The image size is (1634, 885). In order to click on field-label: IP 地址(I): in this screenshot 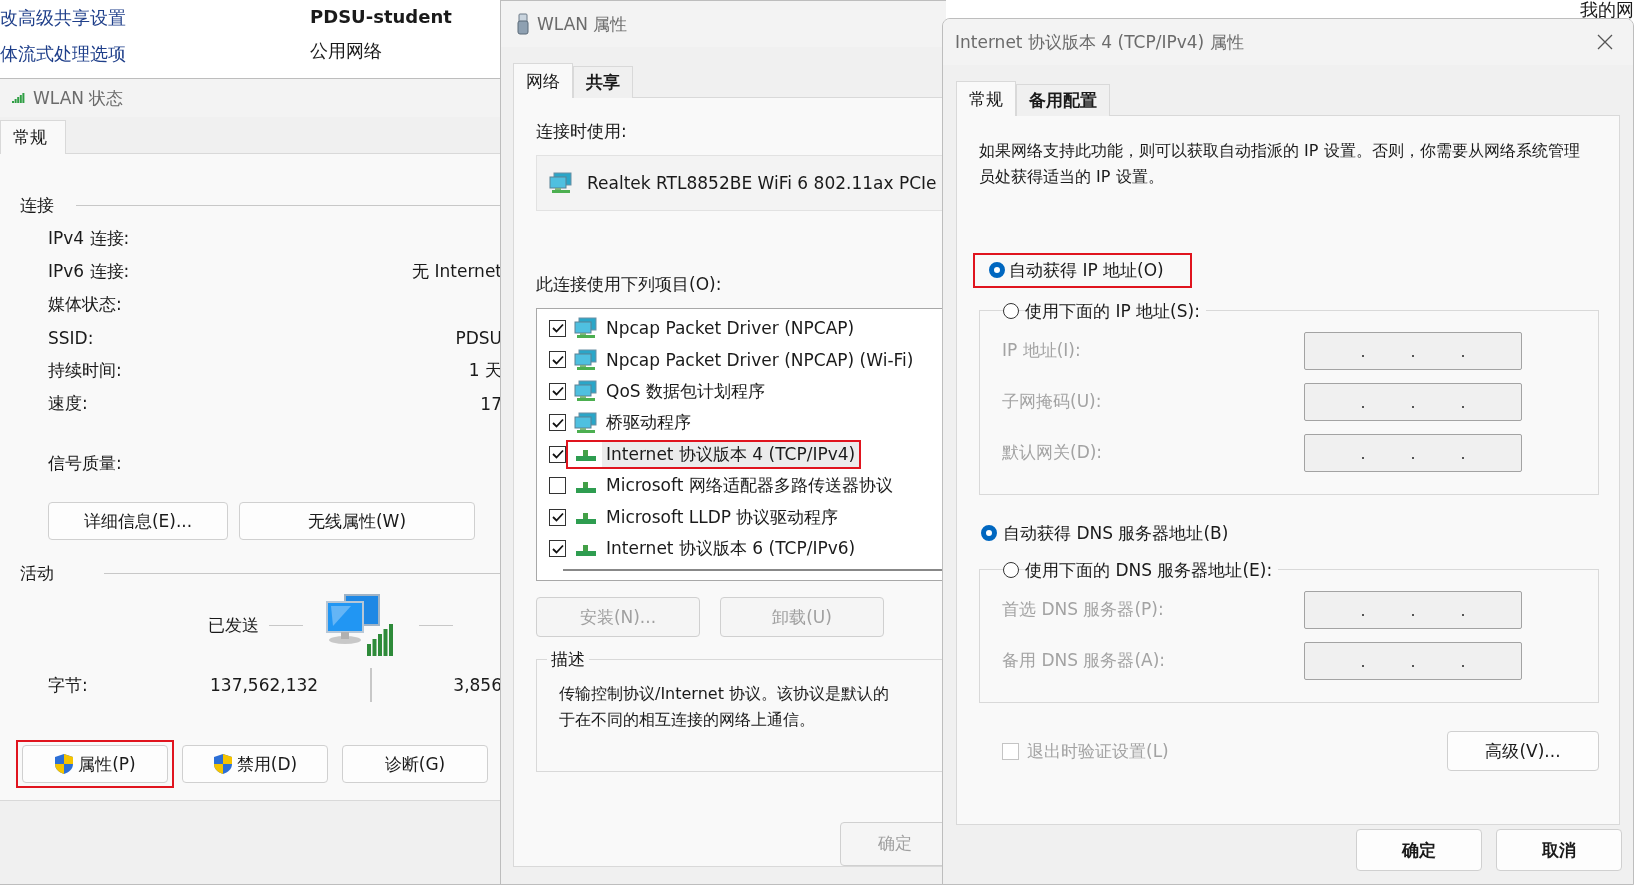, I will do `click(1041, 350)`.